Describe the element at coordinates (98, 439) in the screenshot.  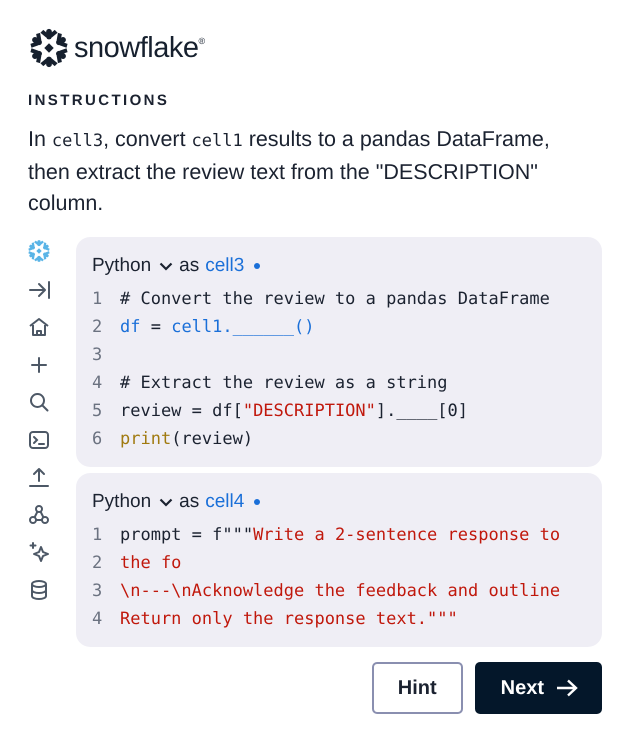
I see `line-number: 6` at that location.